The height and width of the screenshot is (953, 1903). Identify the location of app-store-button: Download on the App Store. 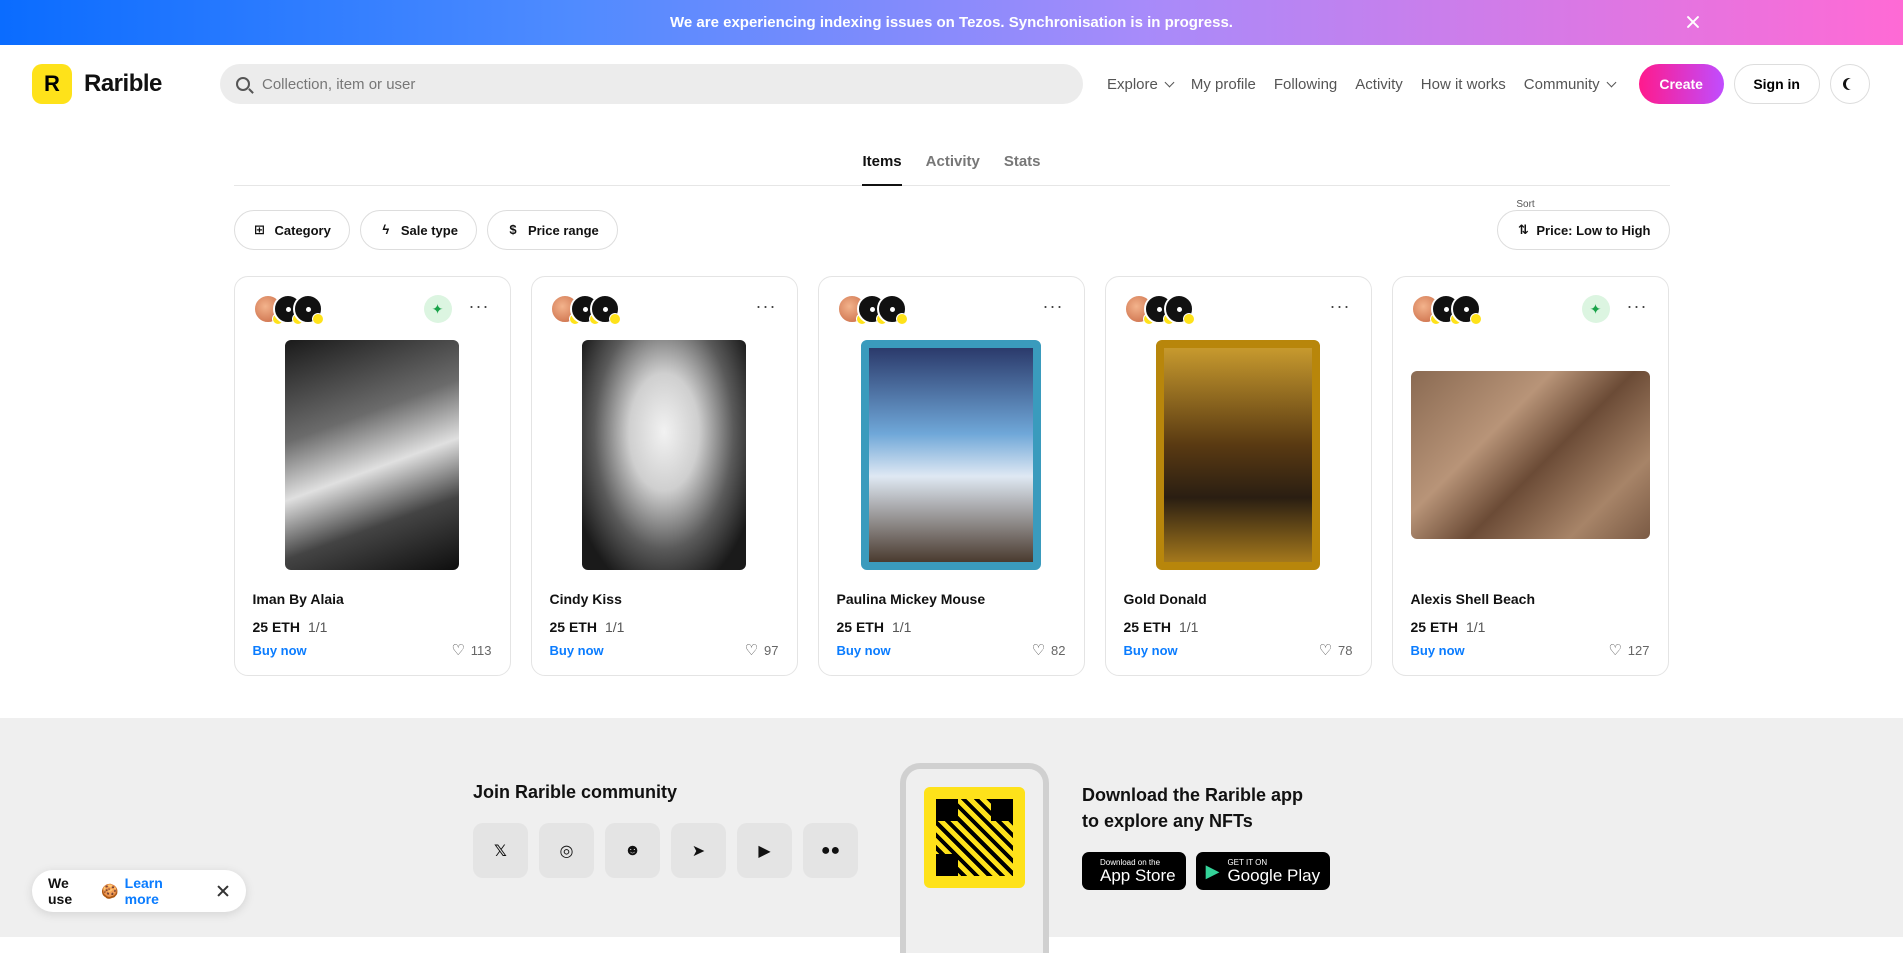
(1134, 871).